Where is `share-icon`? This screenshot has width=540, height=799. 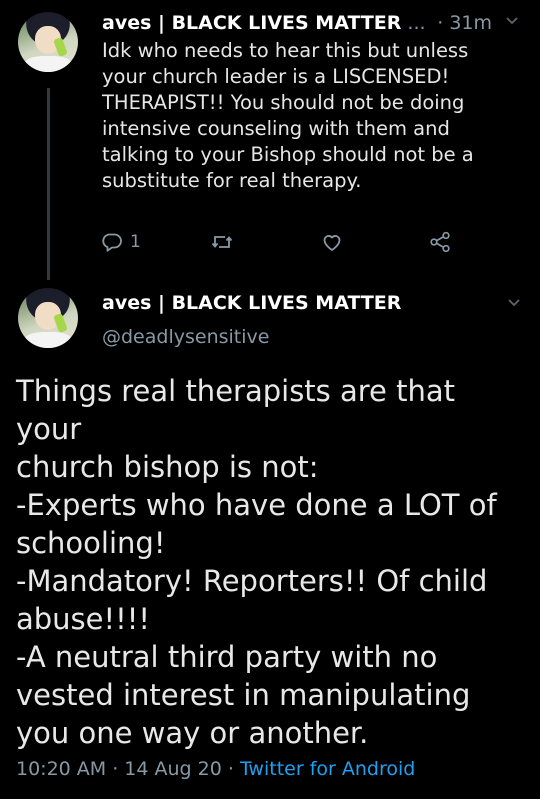 share-icon is located at coordinates (440, 242).